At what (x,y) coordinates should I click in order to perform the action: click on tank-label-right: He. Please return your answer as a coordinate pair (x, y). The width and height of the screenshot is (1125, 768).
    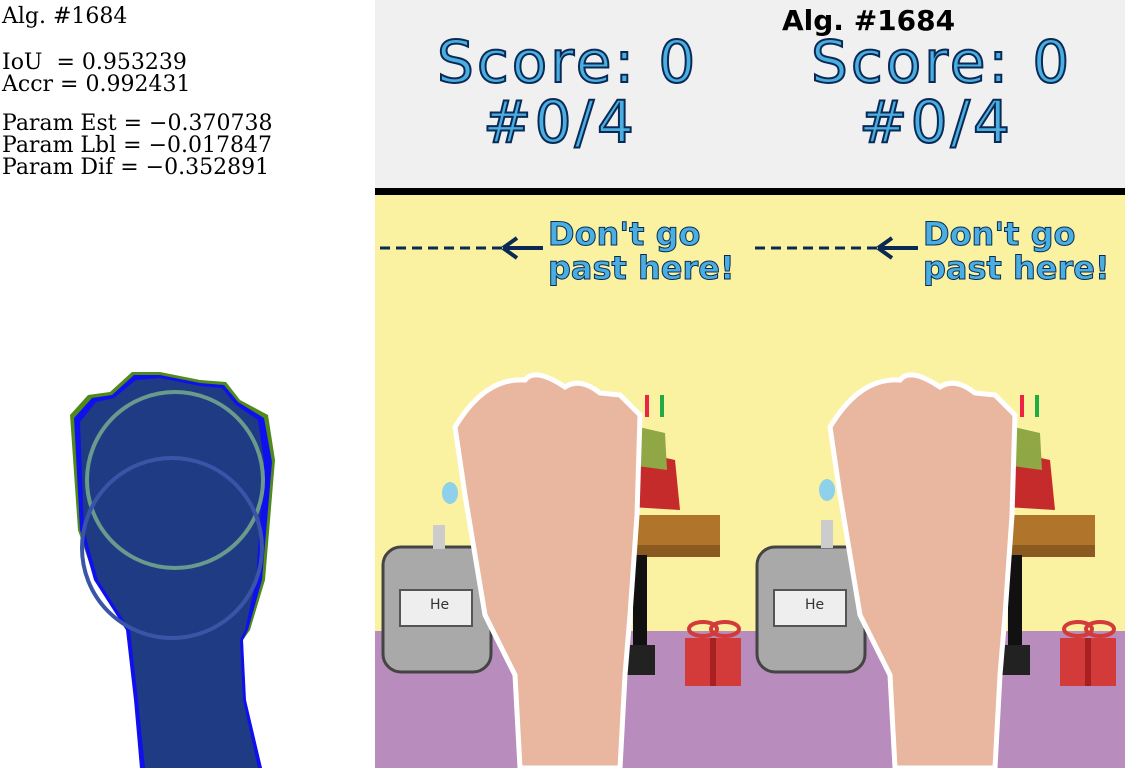
    Looking at the image, I should click on (815, 605).